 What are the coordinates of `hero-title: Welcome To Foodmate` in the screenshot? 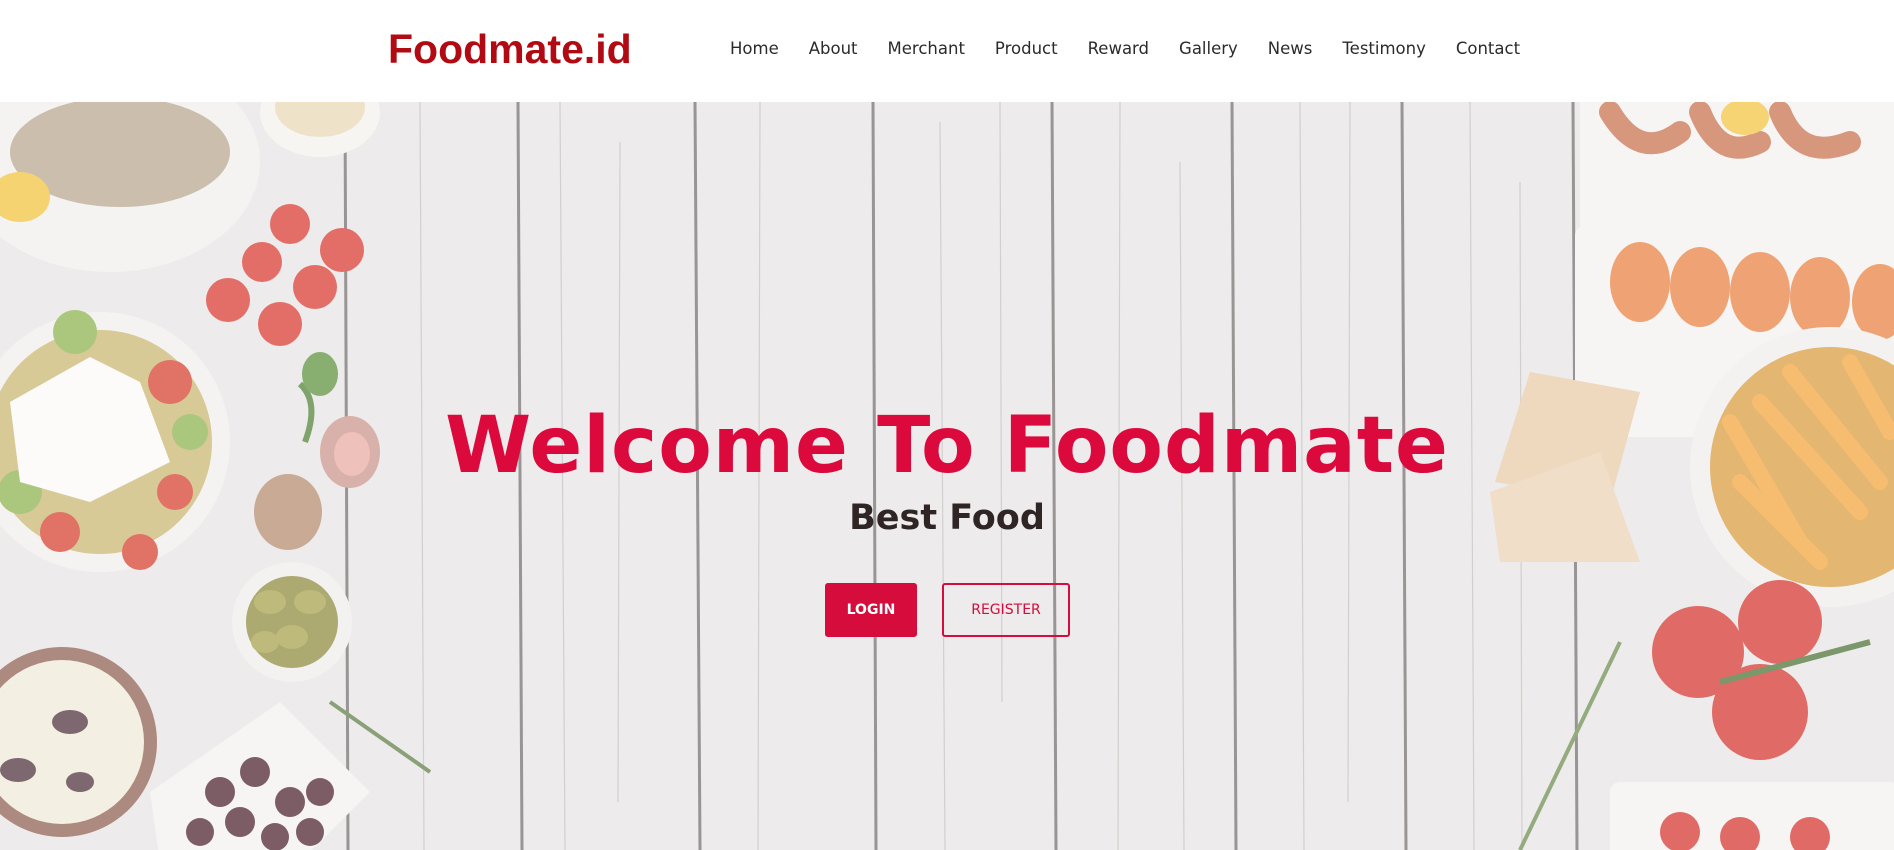 It's located at (947, 446).